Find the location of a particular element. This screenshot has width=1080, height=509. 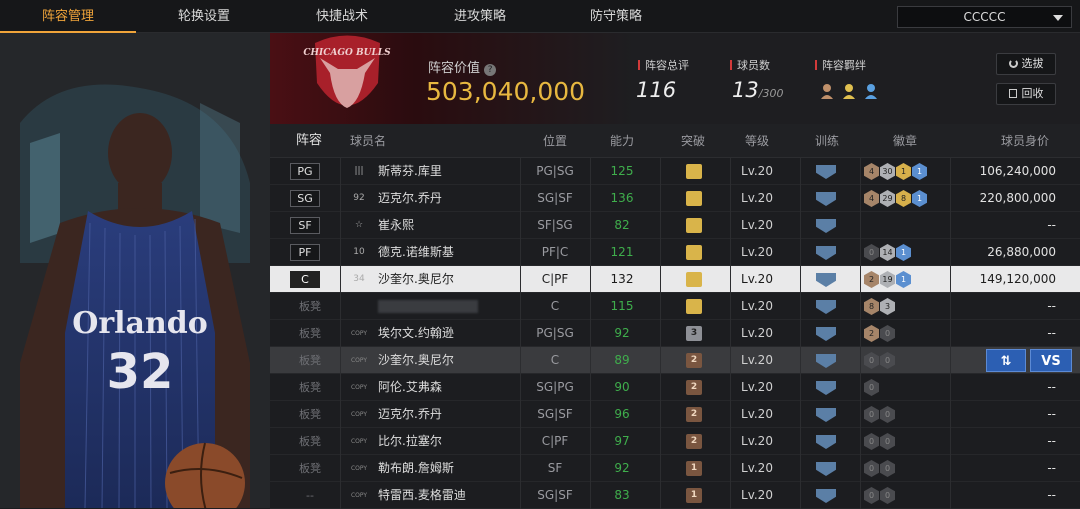

table-row: SF ☆ 崔永熙 SF|SG 82 Lv.20 -- is located at coordinates (675, 225).